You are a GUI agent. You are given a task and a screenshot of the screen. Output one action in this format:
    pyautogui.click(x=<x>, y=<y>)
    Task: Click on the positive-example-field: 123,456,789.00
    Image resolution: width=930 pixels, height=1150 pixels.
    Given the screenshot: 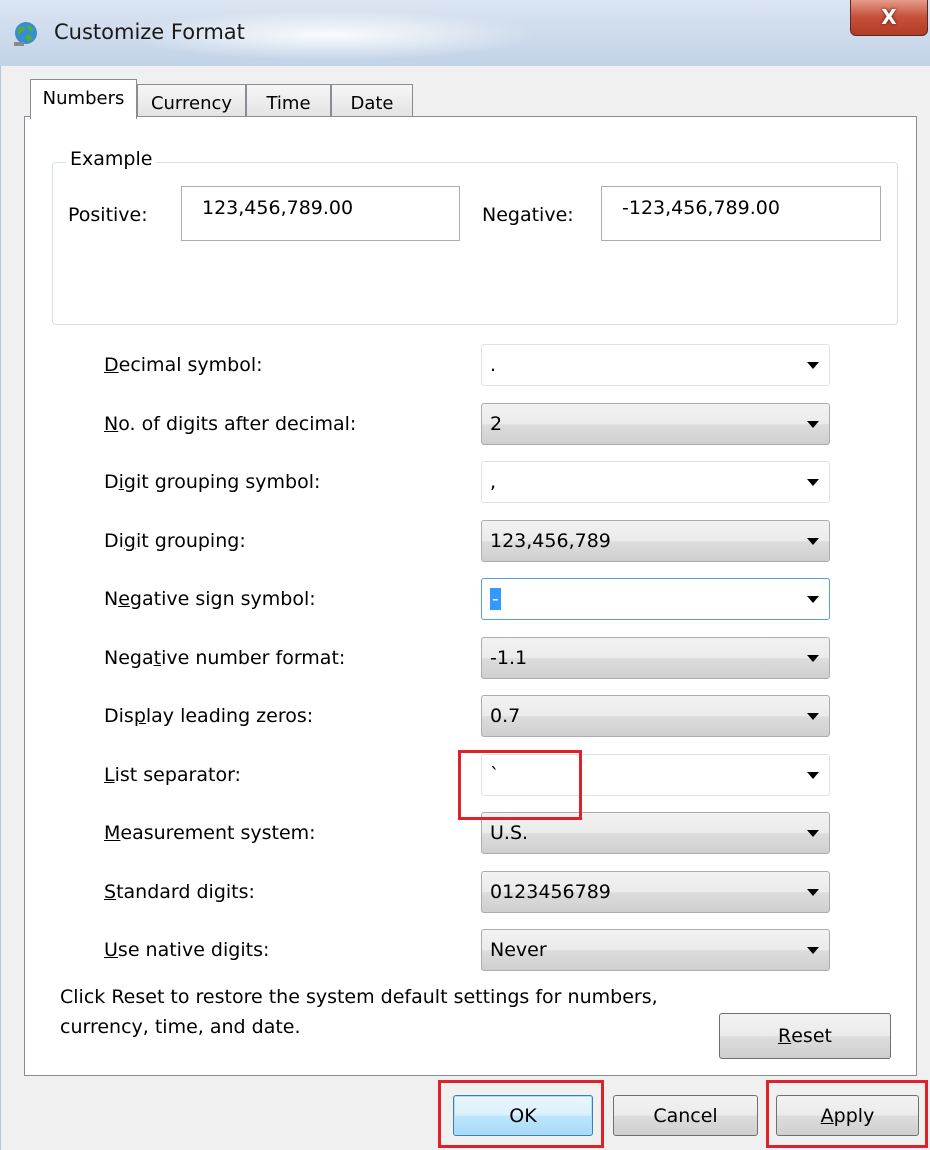 What is the action you would take?
    pyautogui.click(x=320, y=213)
    